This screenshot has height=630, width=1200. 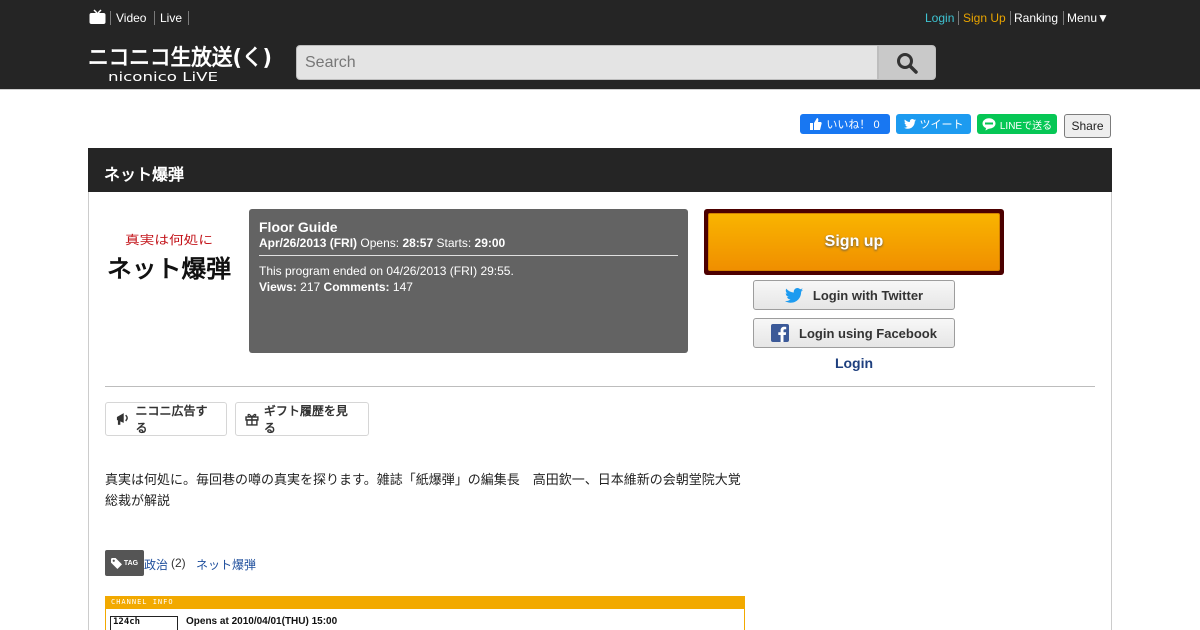 I want to click on tweet-button: ツイート, so click(x=933, y=124).